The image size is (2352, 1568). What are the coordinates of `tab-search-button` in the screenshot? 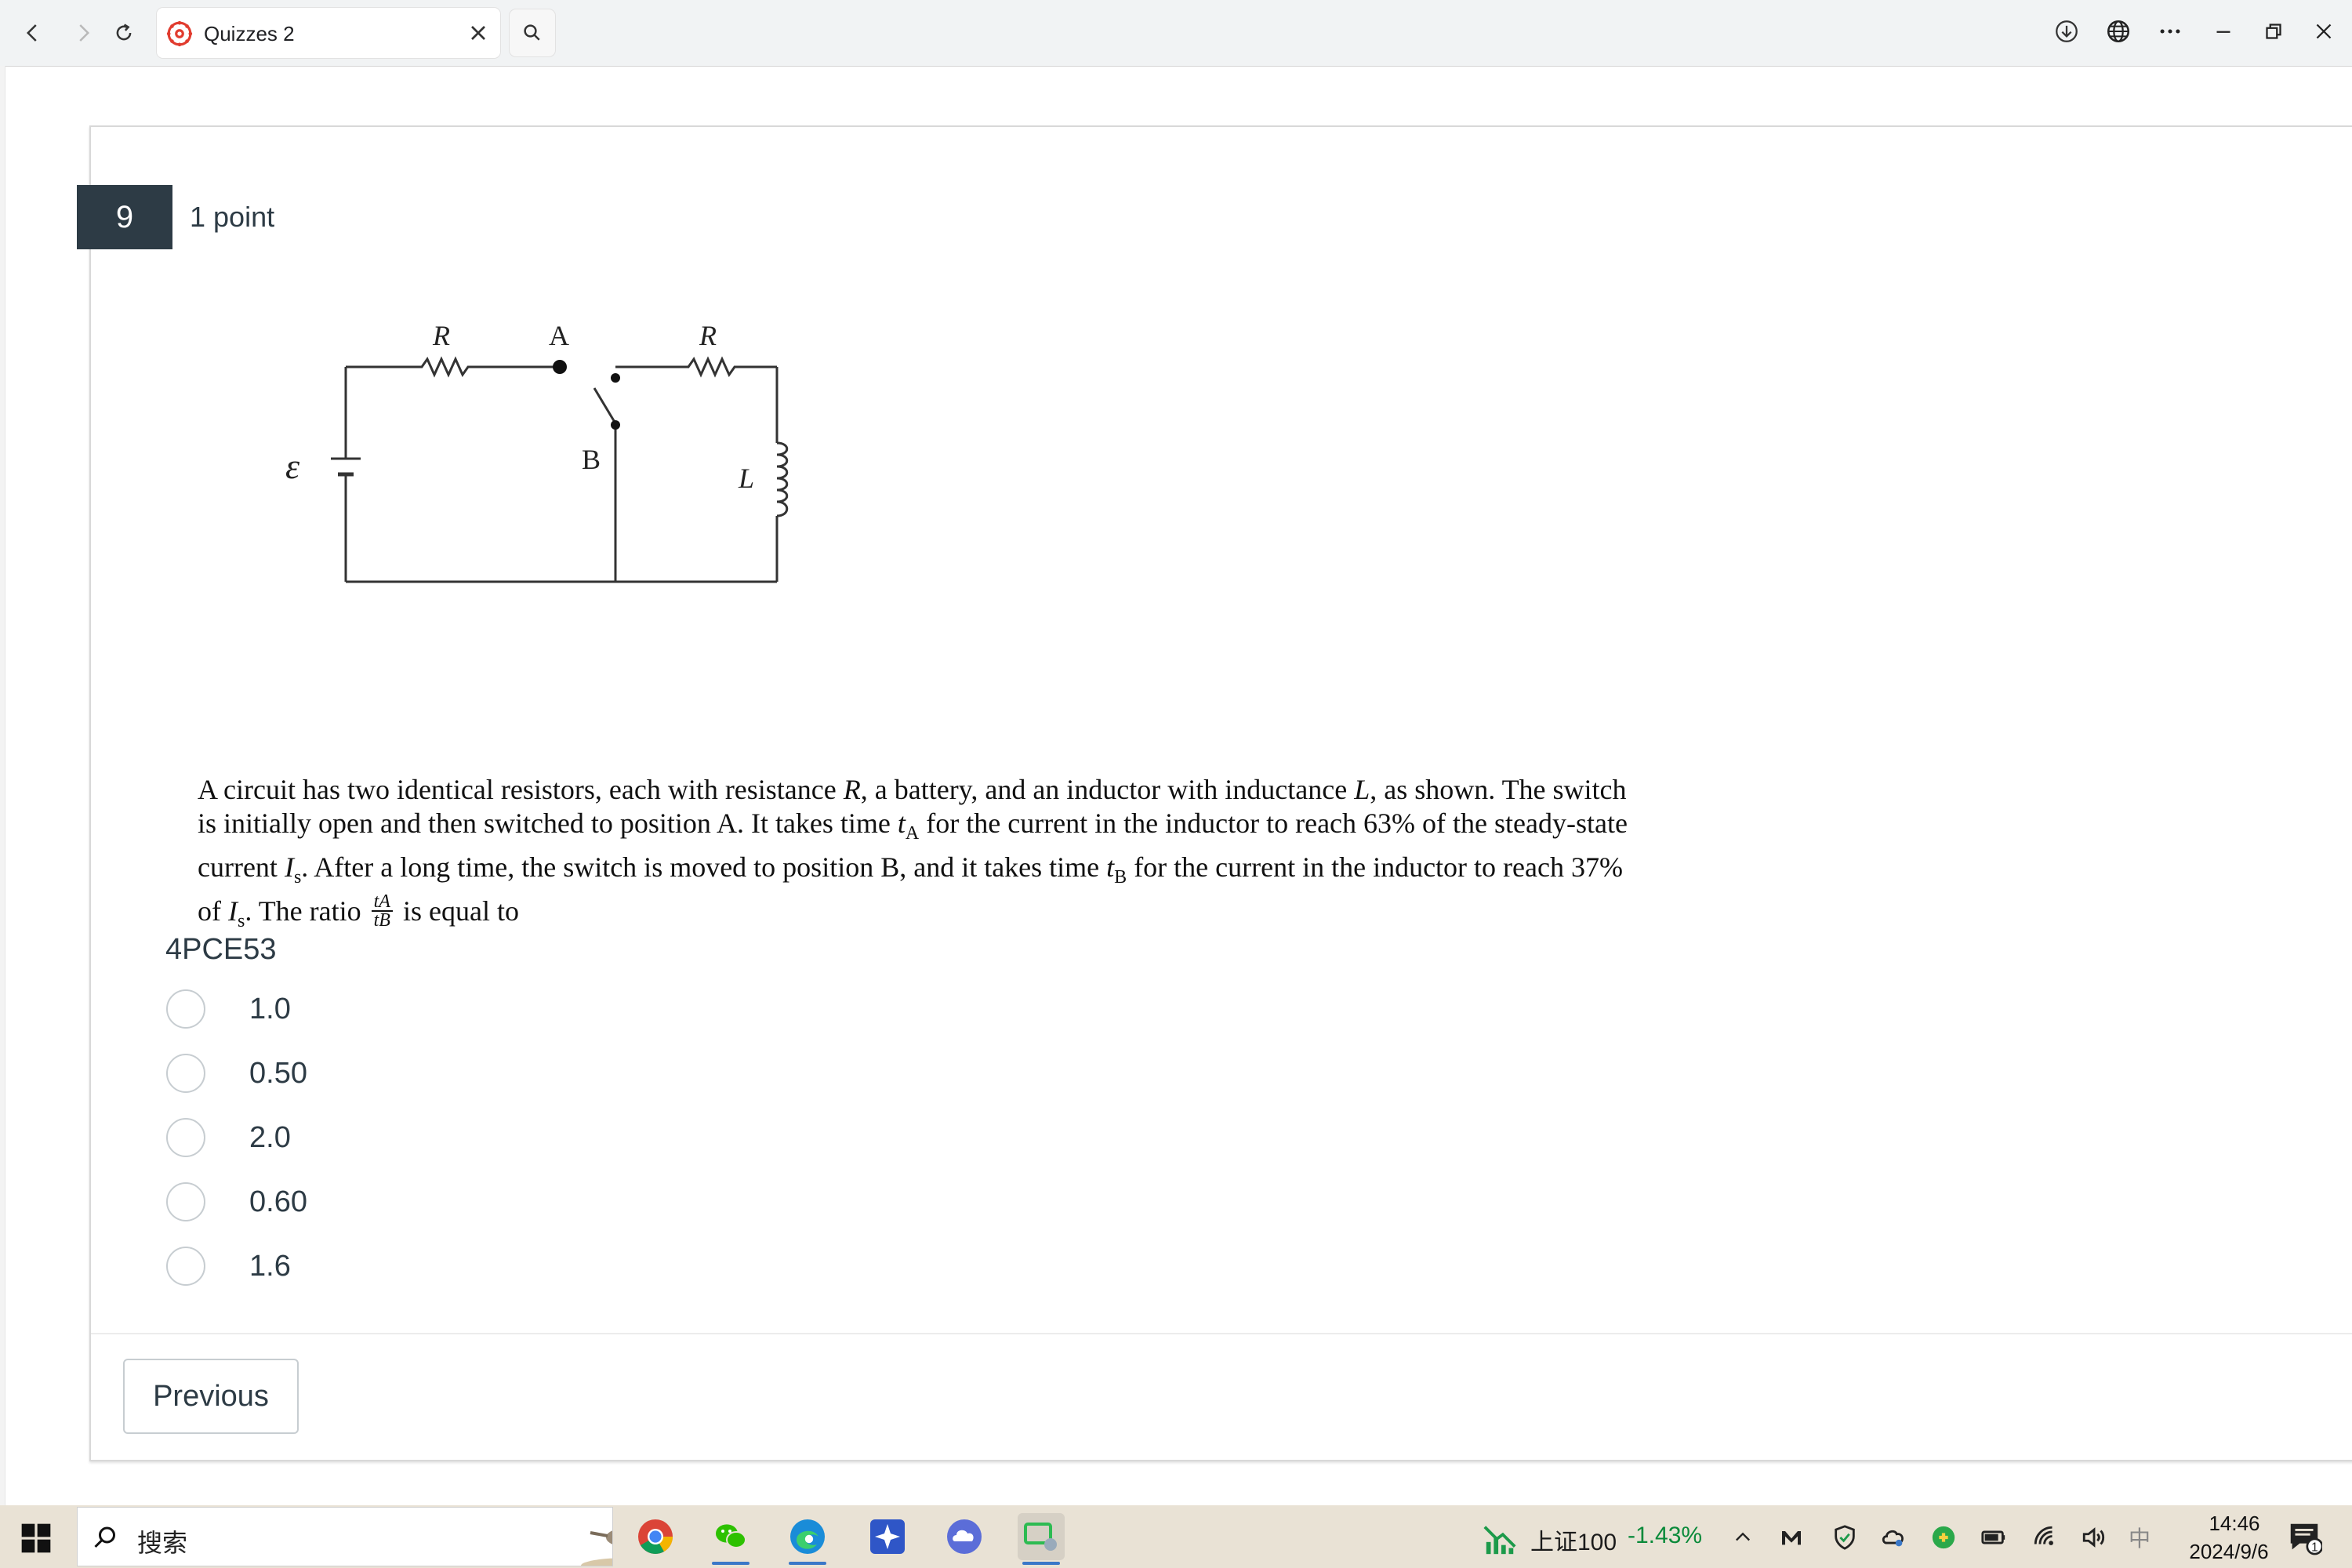 It's located at (532, 32).